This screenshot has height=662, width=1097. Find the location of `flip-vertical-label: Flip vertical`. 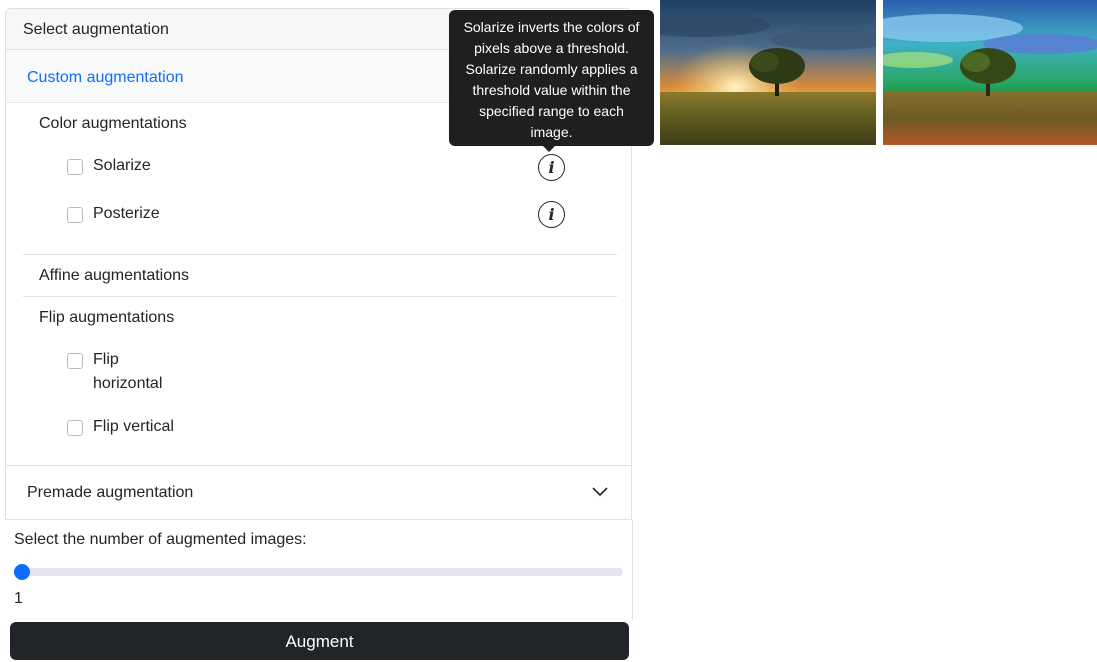

flip-vertical-label: Flip vertical is located at coordinates (133, 426).